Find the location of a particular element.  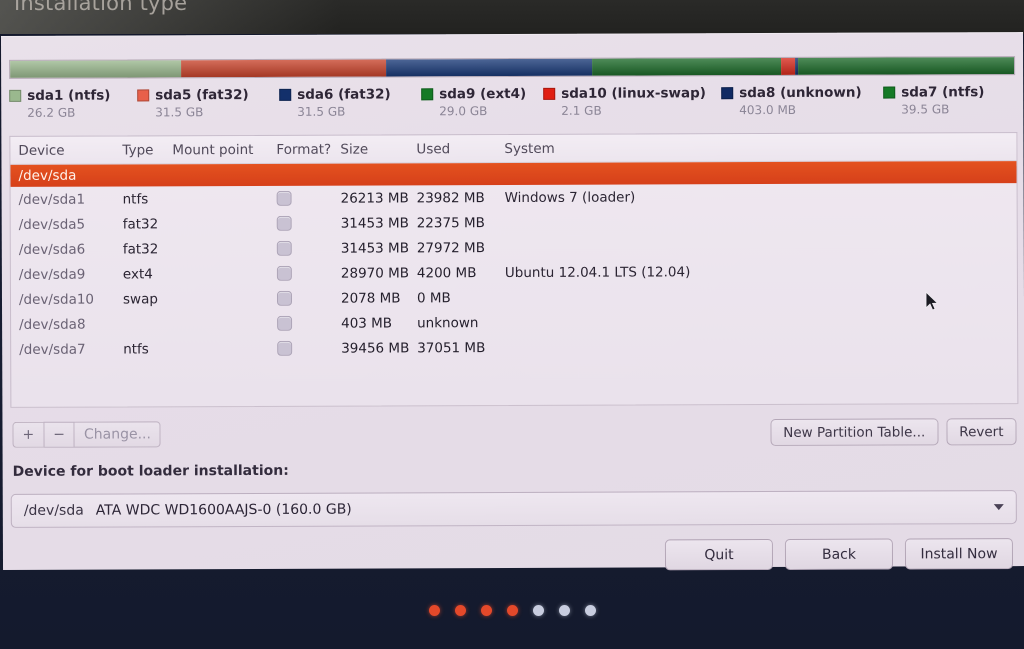

legend-item: sda8 (unknown) 403.0 MB is located at coordinates (802, 100).